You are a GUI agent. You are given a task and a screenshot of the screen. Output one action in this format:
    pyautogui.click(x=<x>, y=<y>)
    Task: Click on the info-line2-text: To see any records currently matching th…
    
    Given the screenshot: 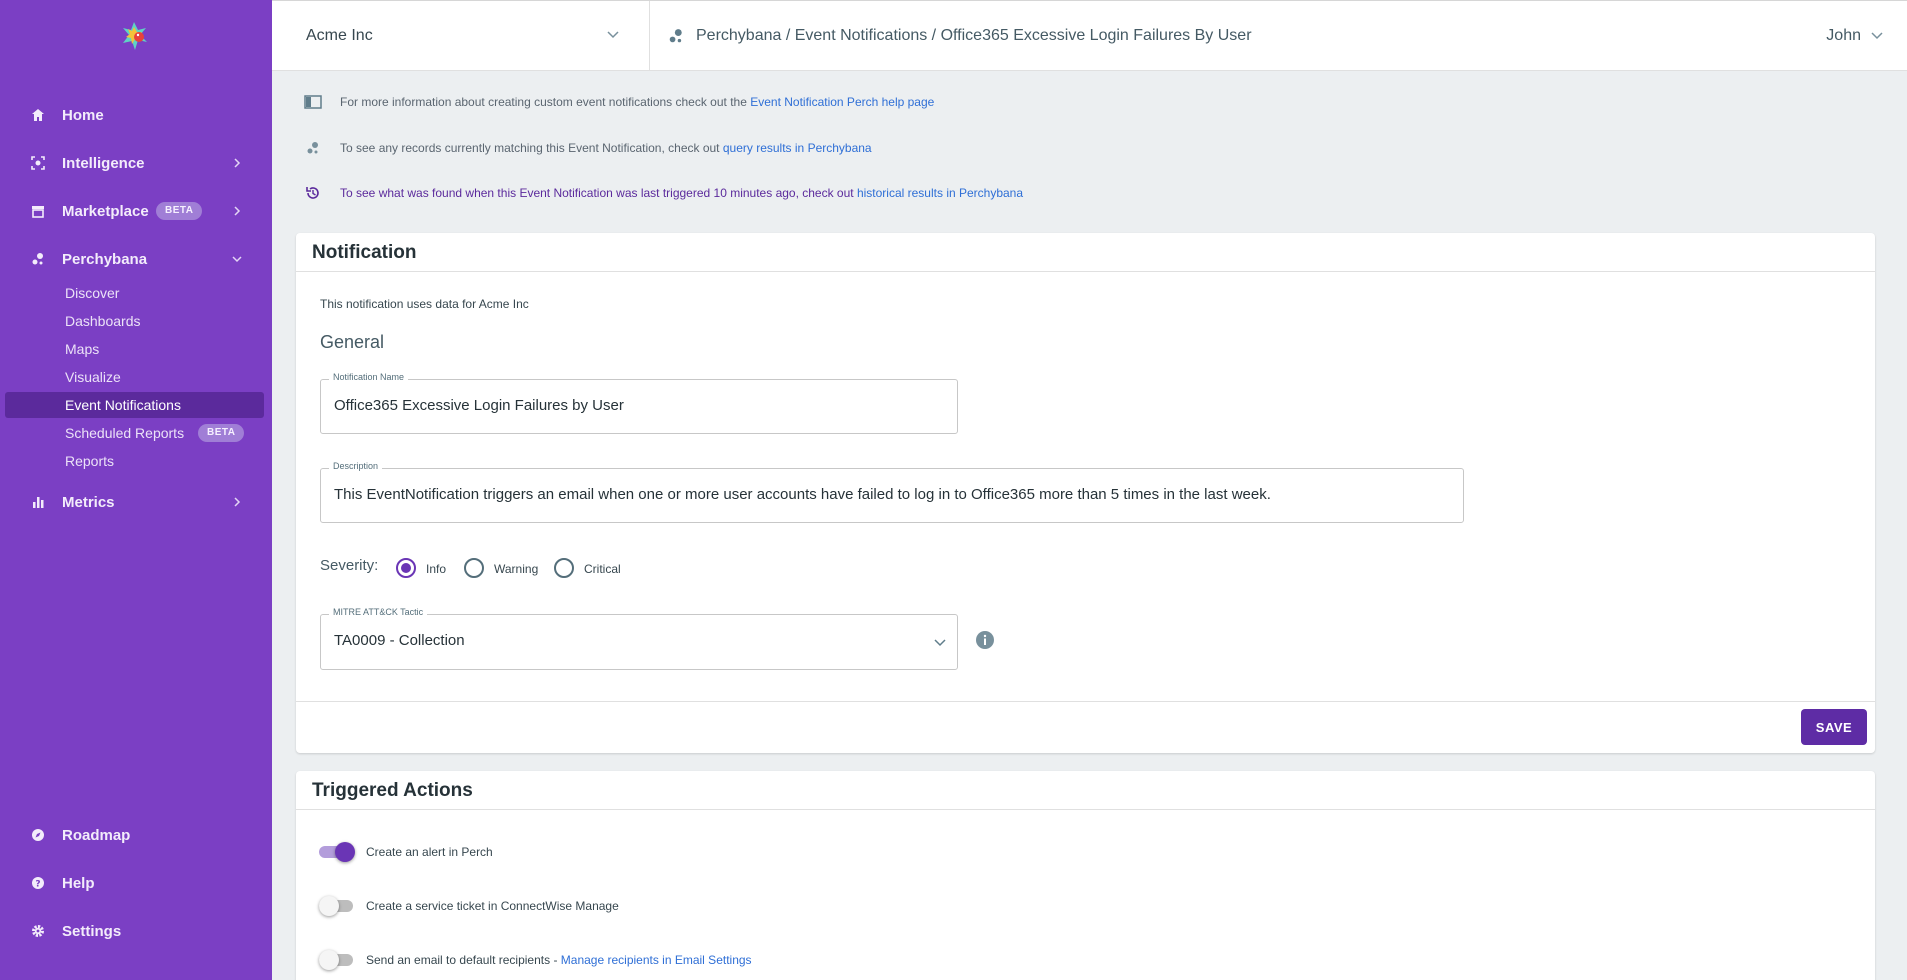 What is the action you would take?
    pyautogui.click(x=531, y=148)
    